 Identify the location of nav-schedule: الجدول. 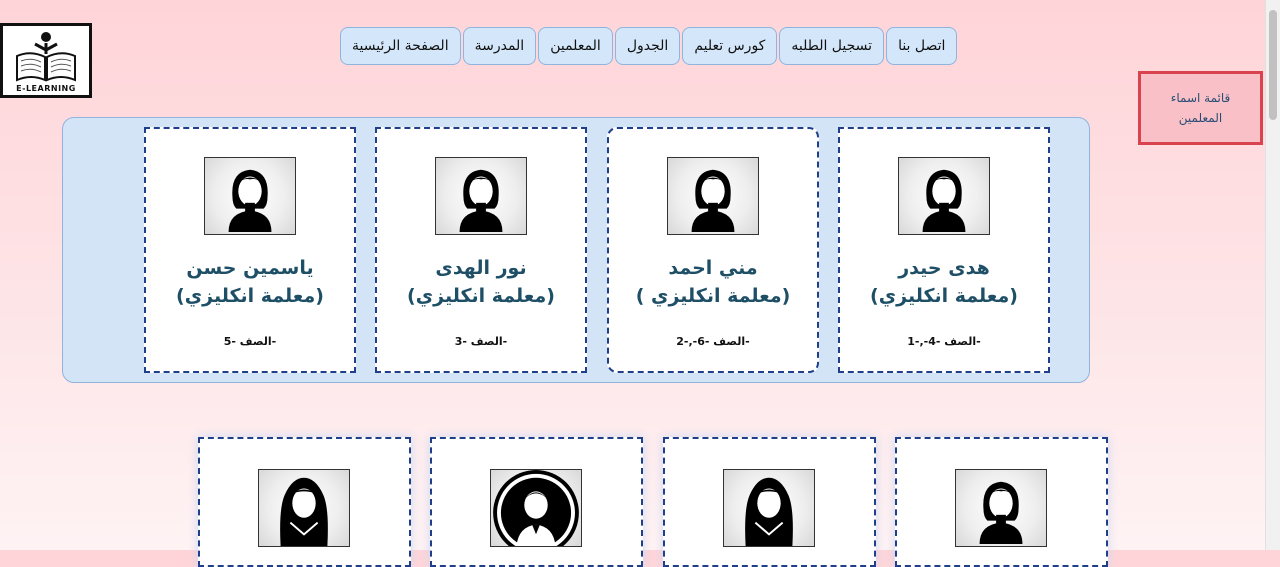
(647, 46).